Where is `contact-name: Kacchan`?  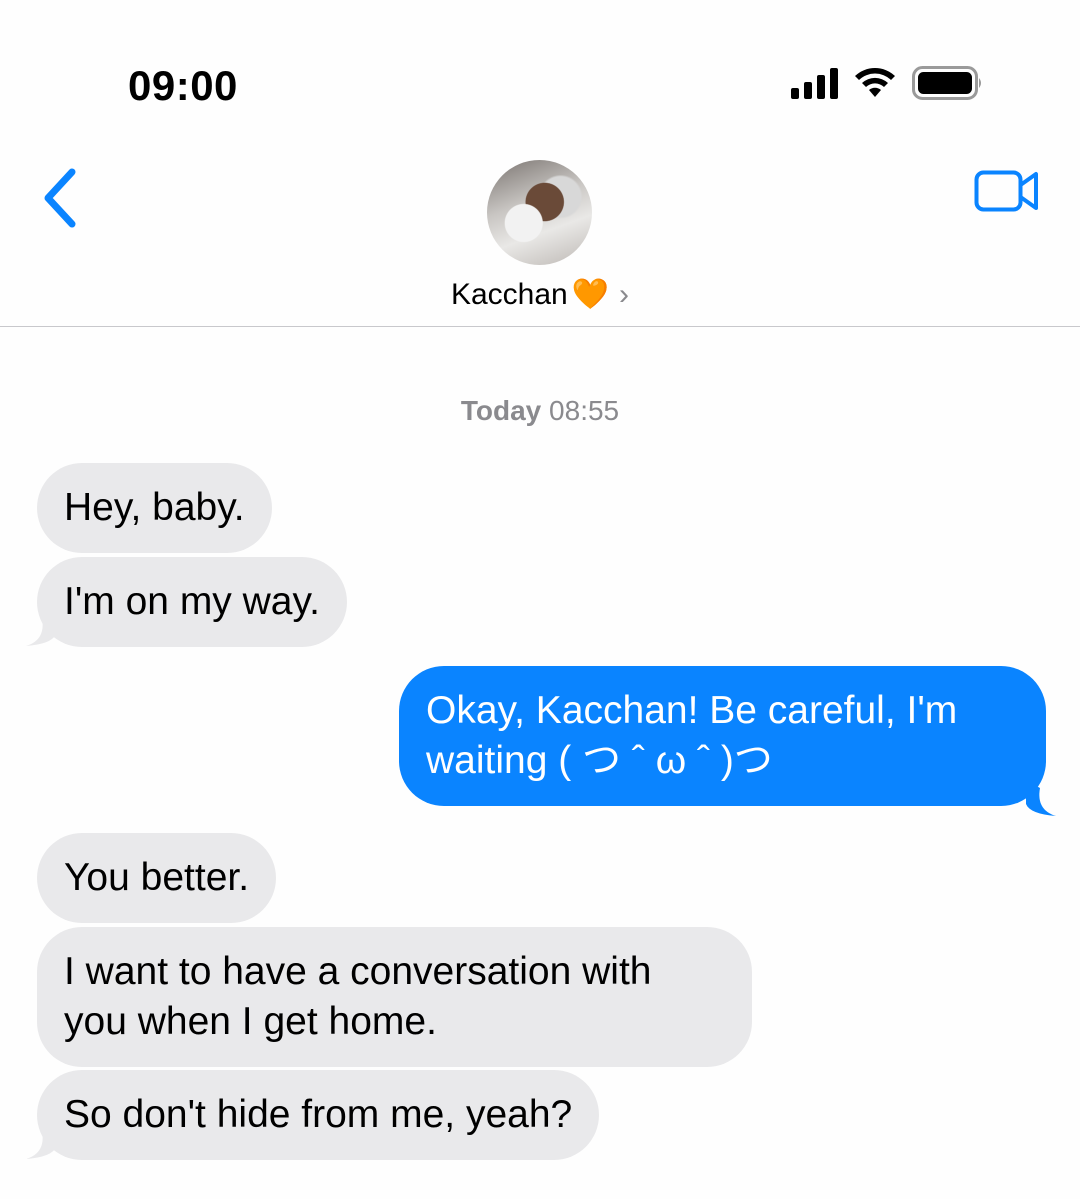
contact-name: Kacchan is located at coordinates (509, 294).